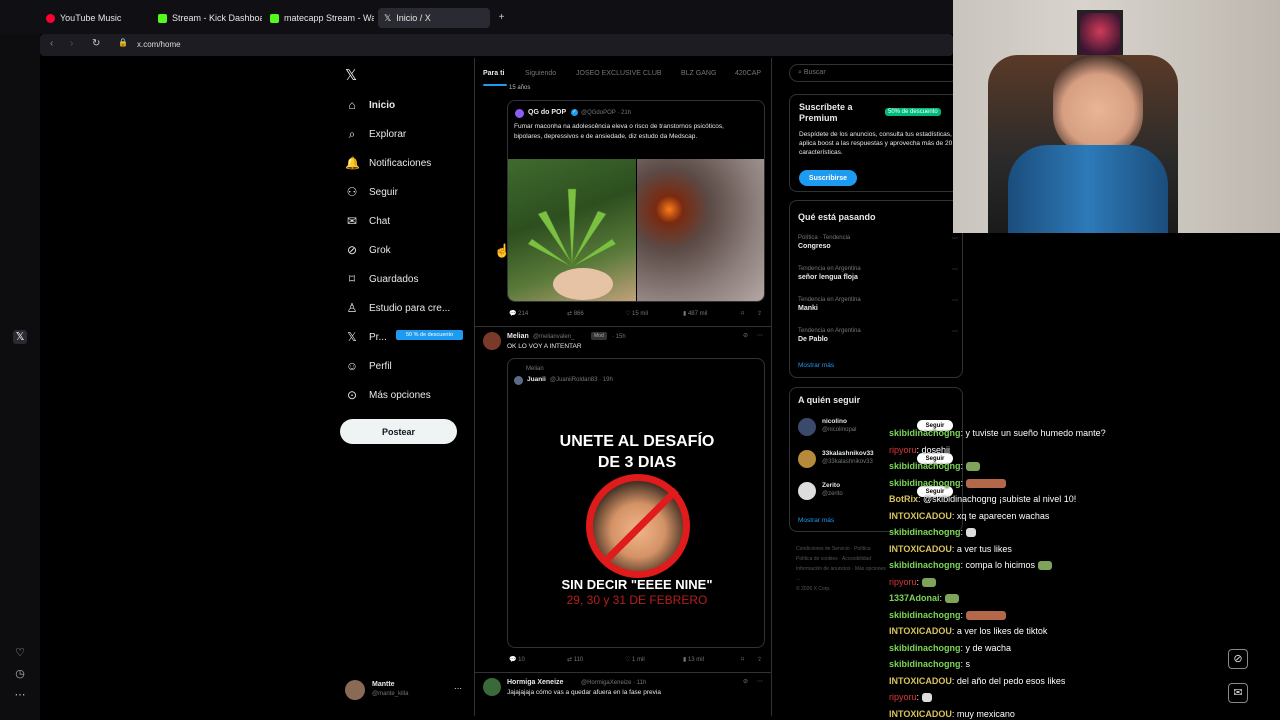 This screenshot has height=720, width=1280. Describe the element at coordinates (575, 313) in the screenshot. I see `repost-count: ⇄ 866` at that location.